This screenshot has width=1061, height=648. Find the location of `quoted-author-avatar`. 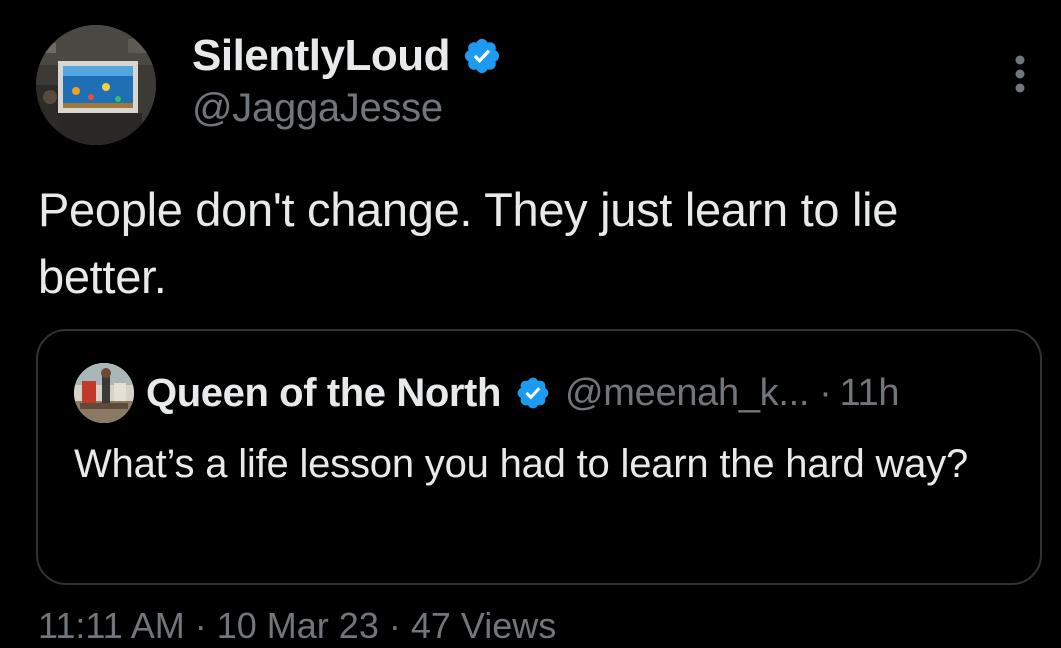

quoted-author-avatar is located at coordinates (104, 393).